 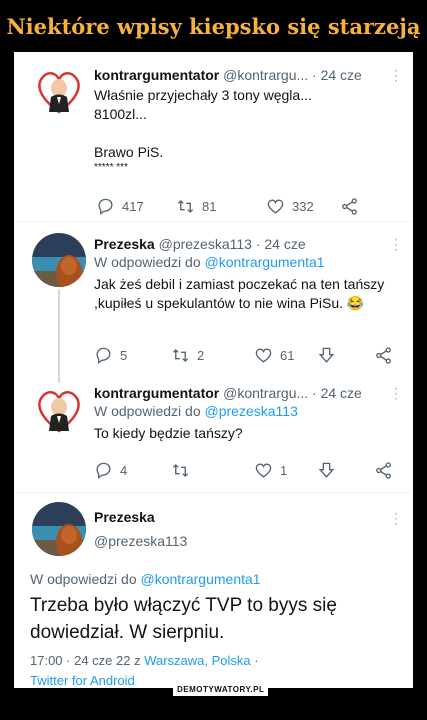 I want to click on retweet-button, so click(x=184, y=470).